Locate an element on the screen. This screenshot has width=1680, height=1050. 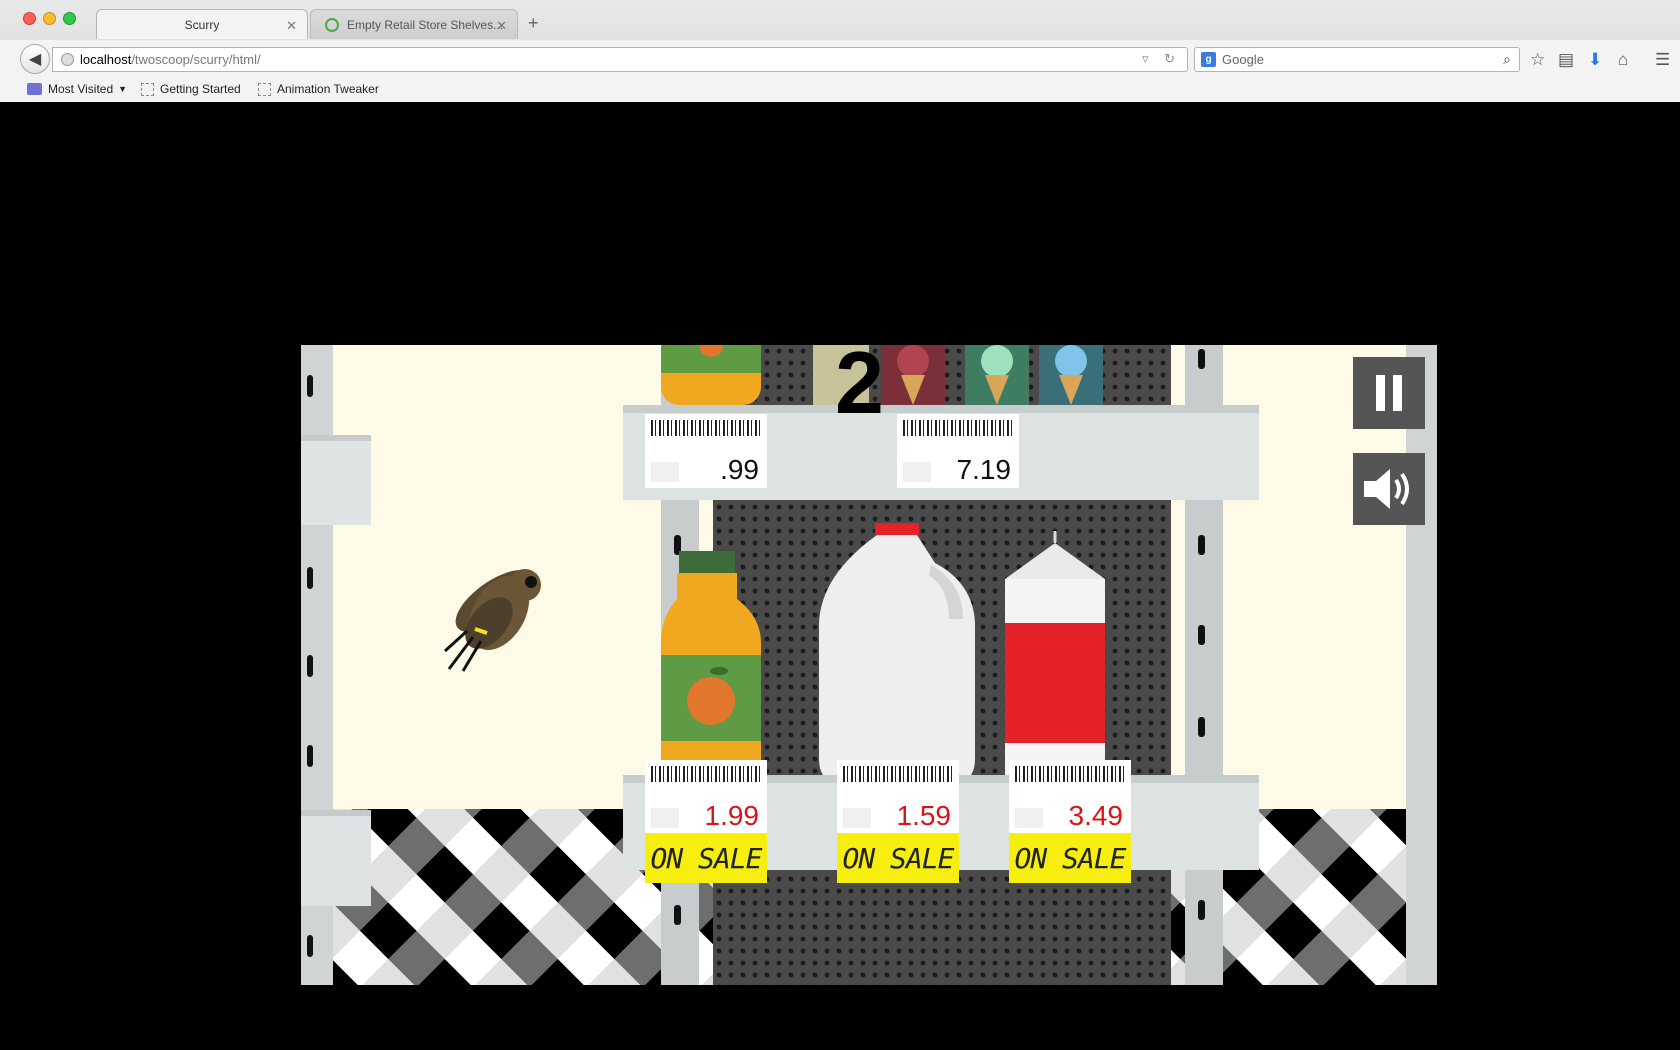
star-icon: ☆ is located at coordinates (1537, 60).